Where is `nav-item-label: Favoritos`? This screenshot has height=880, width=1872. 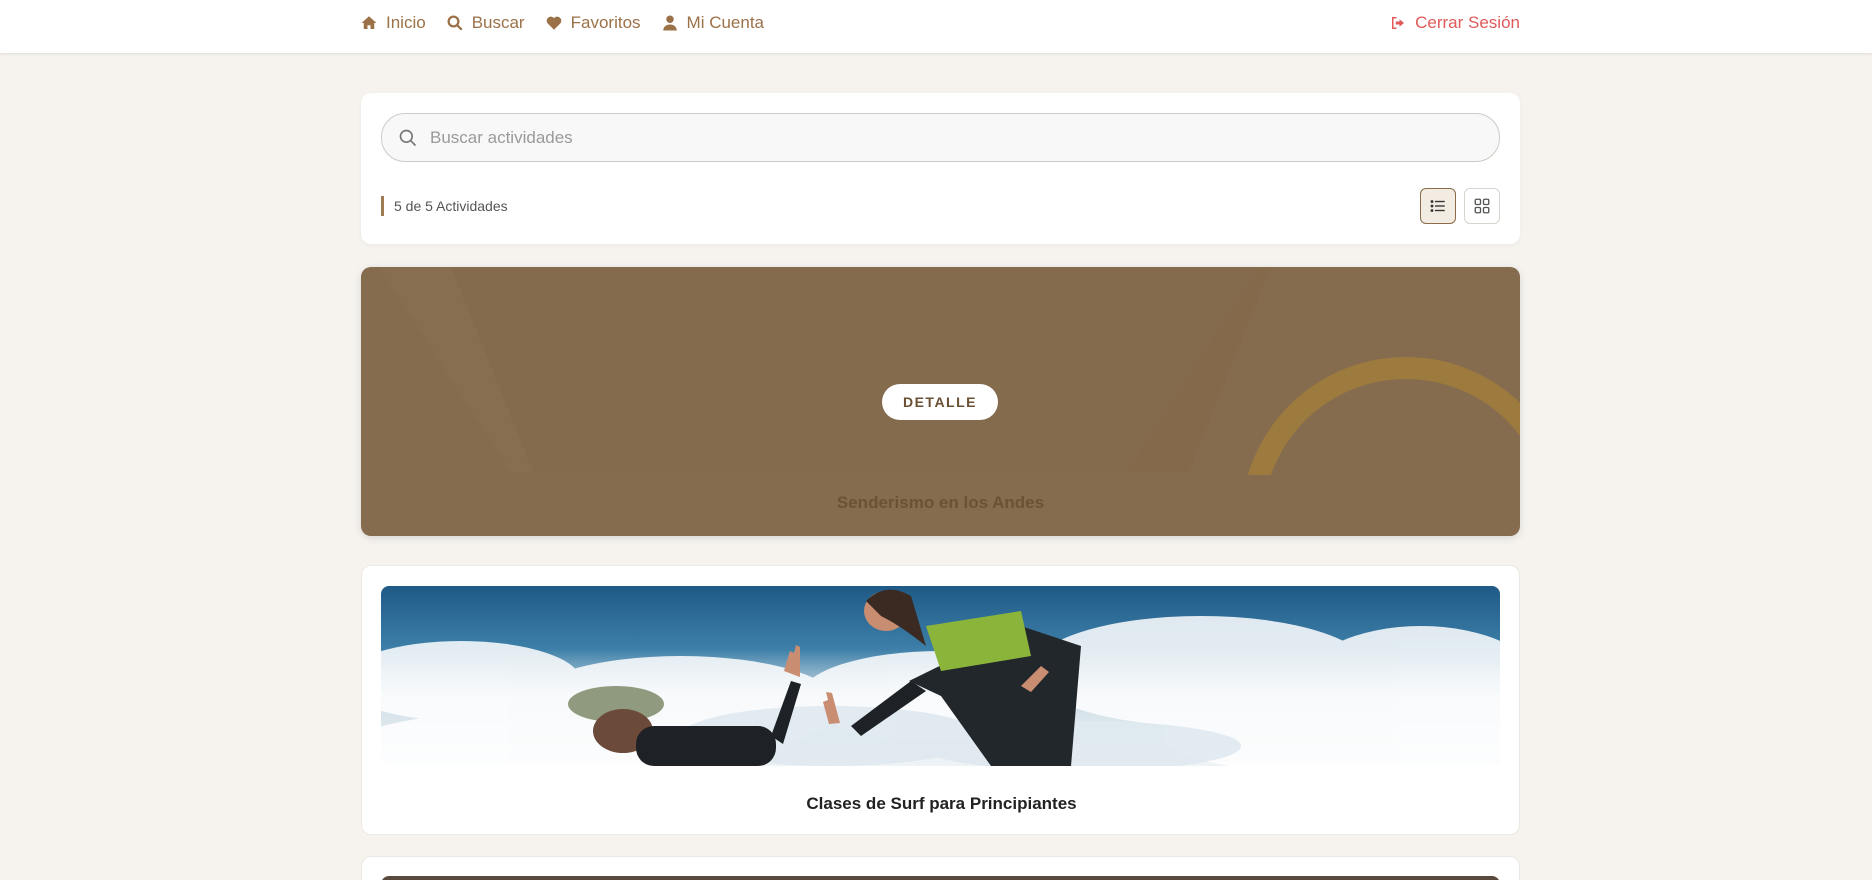 nav-item-label: Favoritos is located at coordinates (605, 22).